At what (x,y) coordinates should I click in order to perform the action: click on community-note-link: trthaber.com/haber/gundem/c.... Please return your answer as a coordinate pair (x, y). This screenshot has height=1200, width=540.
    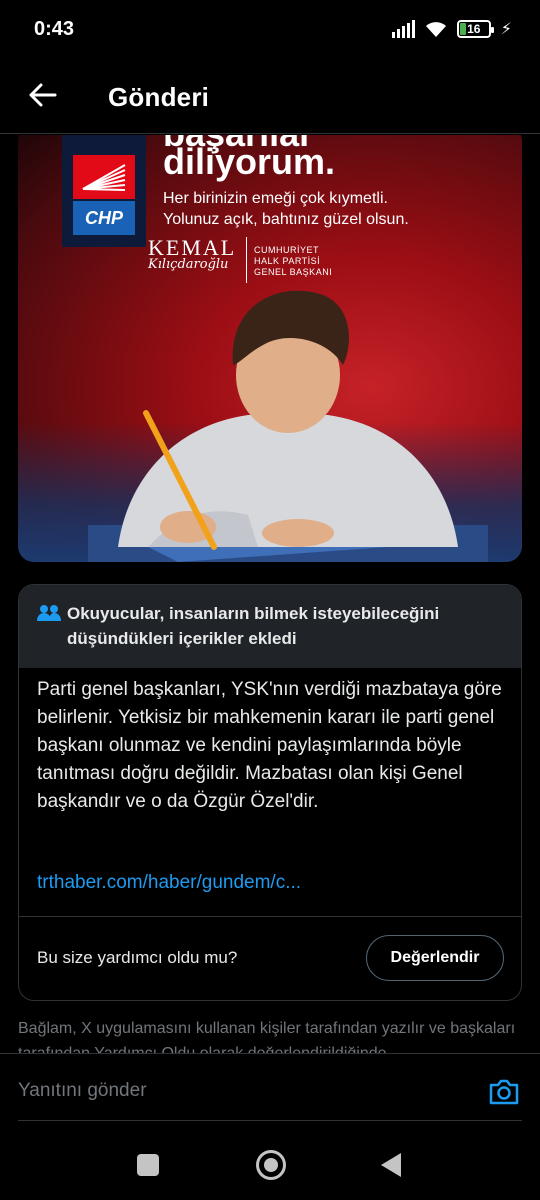
    Looking at the image, I should click on (169, 883).